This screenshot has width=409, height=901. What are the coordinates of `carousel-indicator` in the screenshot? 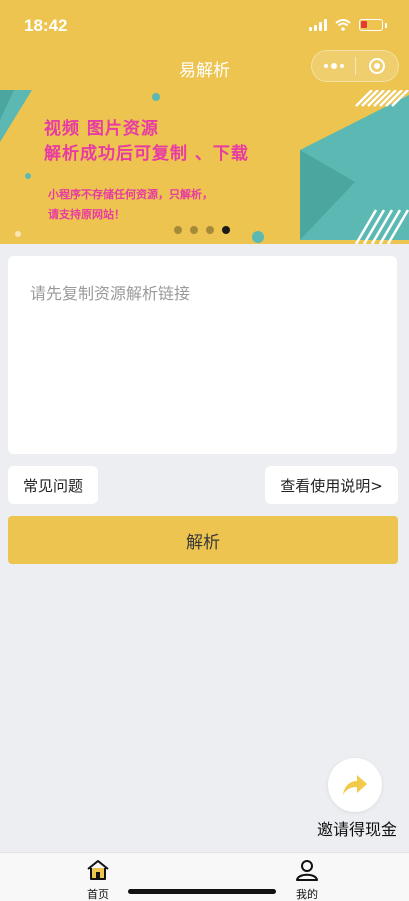 It's located at (202, 230).